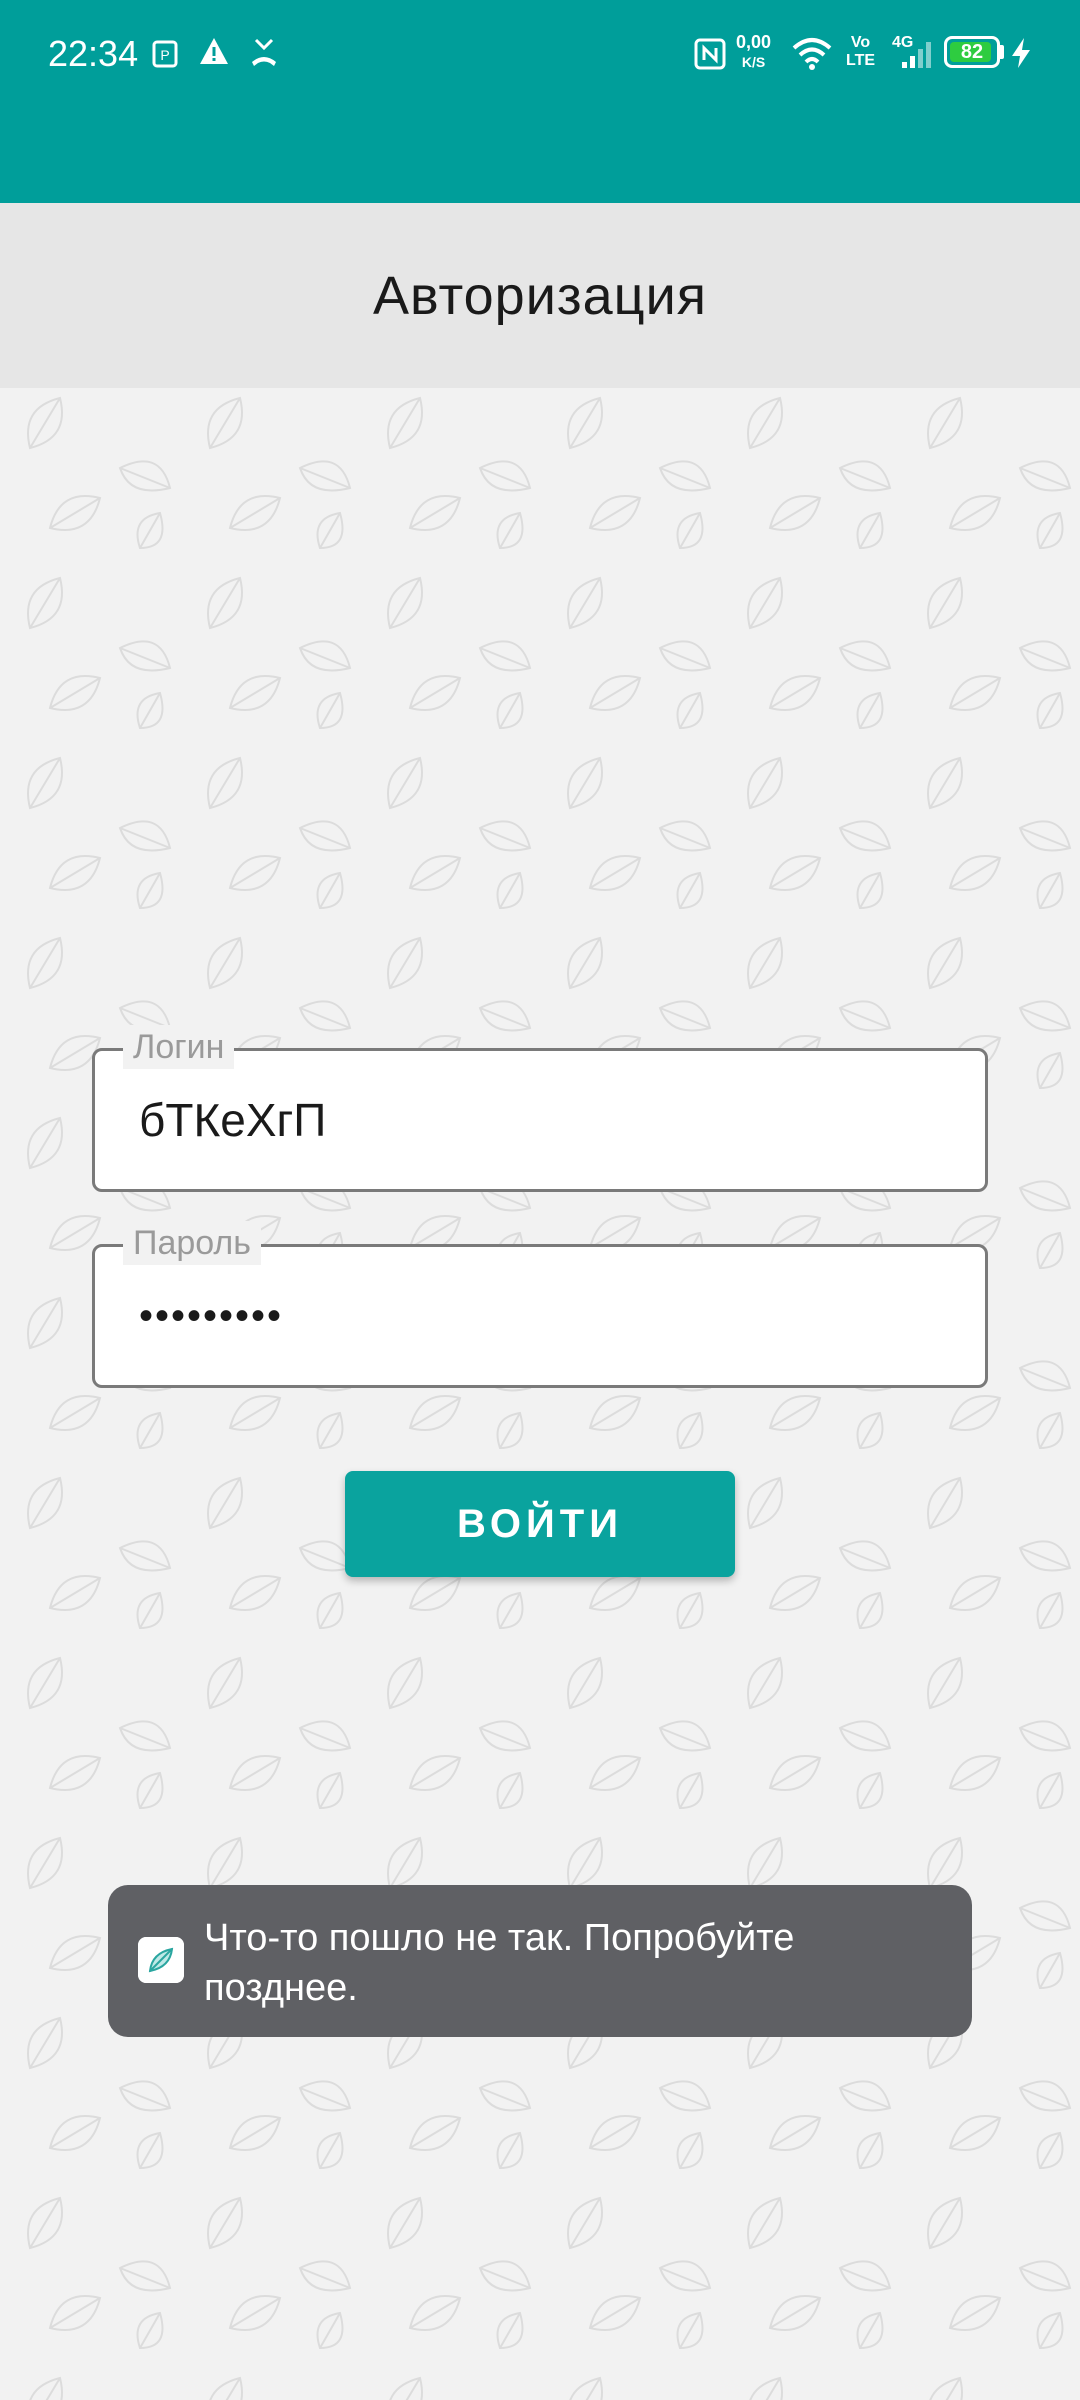 The height and width of the screenshot is (2400, 1080). Describe the element at coordinates (861, 60) in the screenshot. I see `volte-bottom: LTE` at that location.